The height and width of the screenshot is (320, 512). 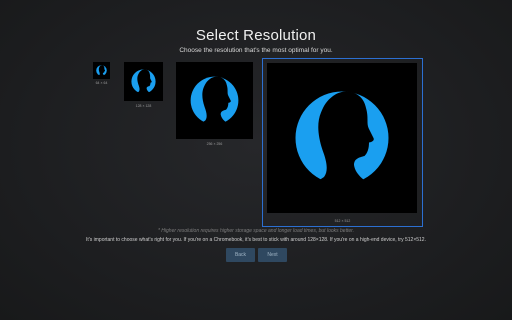 I want to click on resolution-option-128: 128 × 128, so click(x=143, y=86).